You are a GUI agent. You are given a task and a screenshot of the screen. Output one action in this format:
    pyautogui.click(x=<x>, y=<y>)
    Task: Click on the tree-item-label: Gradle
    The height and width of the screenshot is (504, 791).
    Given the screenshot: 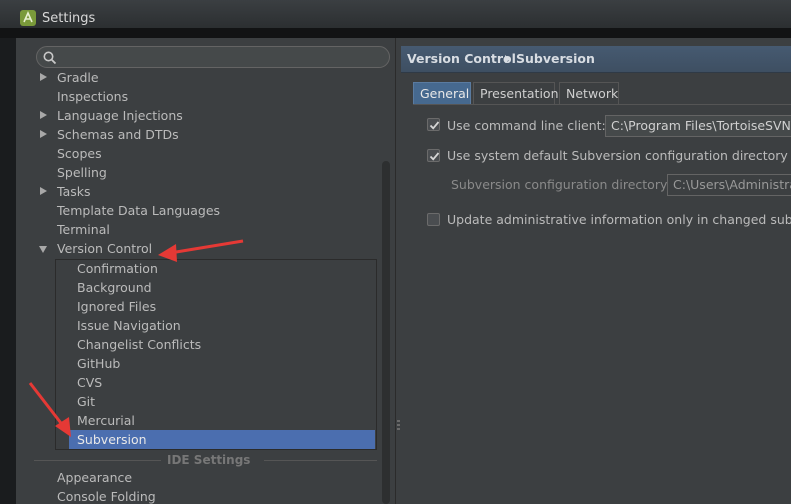 What is the action you would take?
    pyautogui.click(x=78, y=77)
    